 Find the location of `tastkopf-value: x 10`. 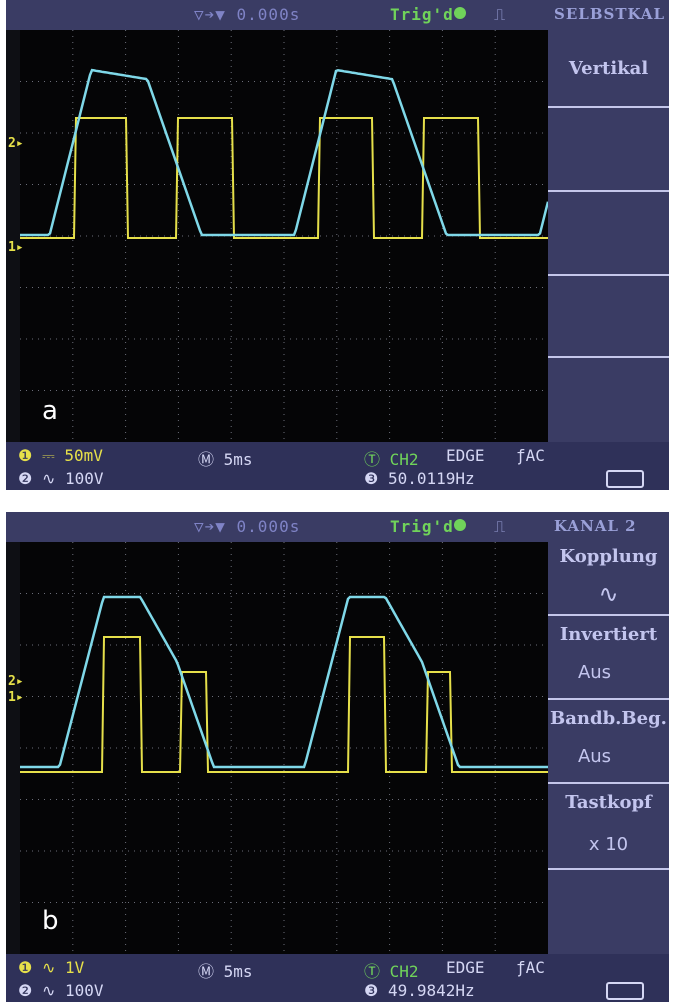

tastkopf-value: x 10 is located at coordinates (608, 844).